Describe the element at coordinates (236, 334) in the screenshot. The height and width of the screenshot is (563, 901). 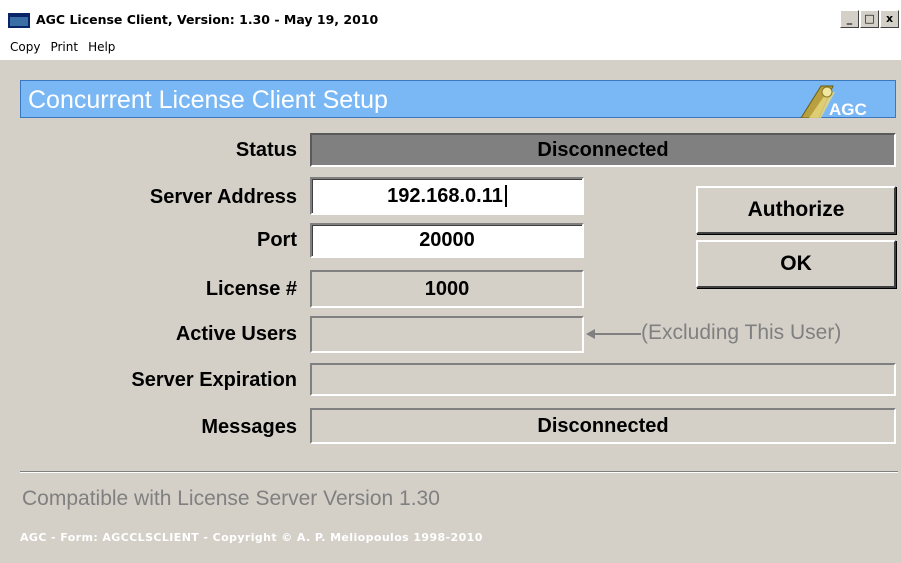
I see `active-users-label: Active Users` at that location.